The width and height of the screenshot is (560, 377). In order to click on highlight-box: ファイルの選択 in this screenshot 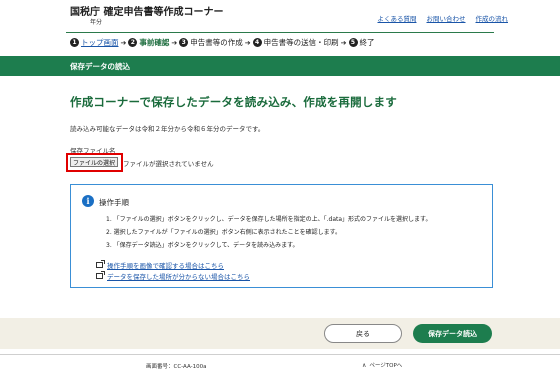, I will do `click(94, 162)`.